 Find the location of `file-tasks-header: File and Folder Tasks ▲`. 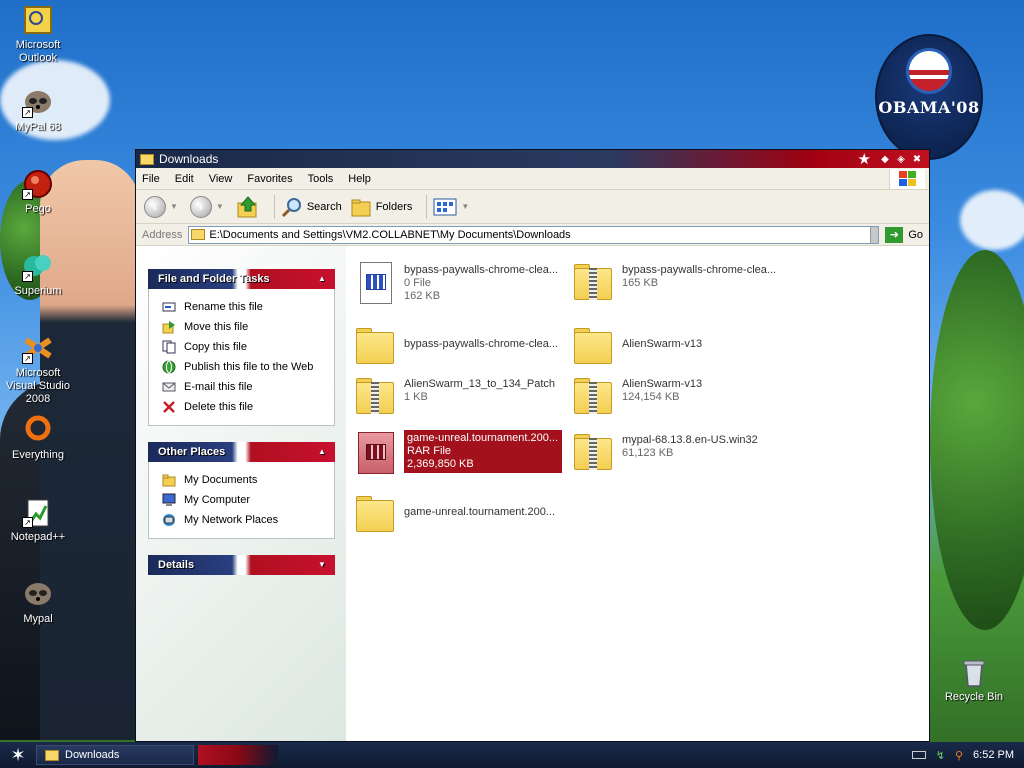

file-tasks-header: File and Folder Tasks ▲ is located at coordinates (241, 279).